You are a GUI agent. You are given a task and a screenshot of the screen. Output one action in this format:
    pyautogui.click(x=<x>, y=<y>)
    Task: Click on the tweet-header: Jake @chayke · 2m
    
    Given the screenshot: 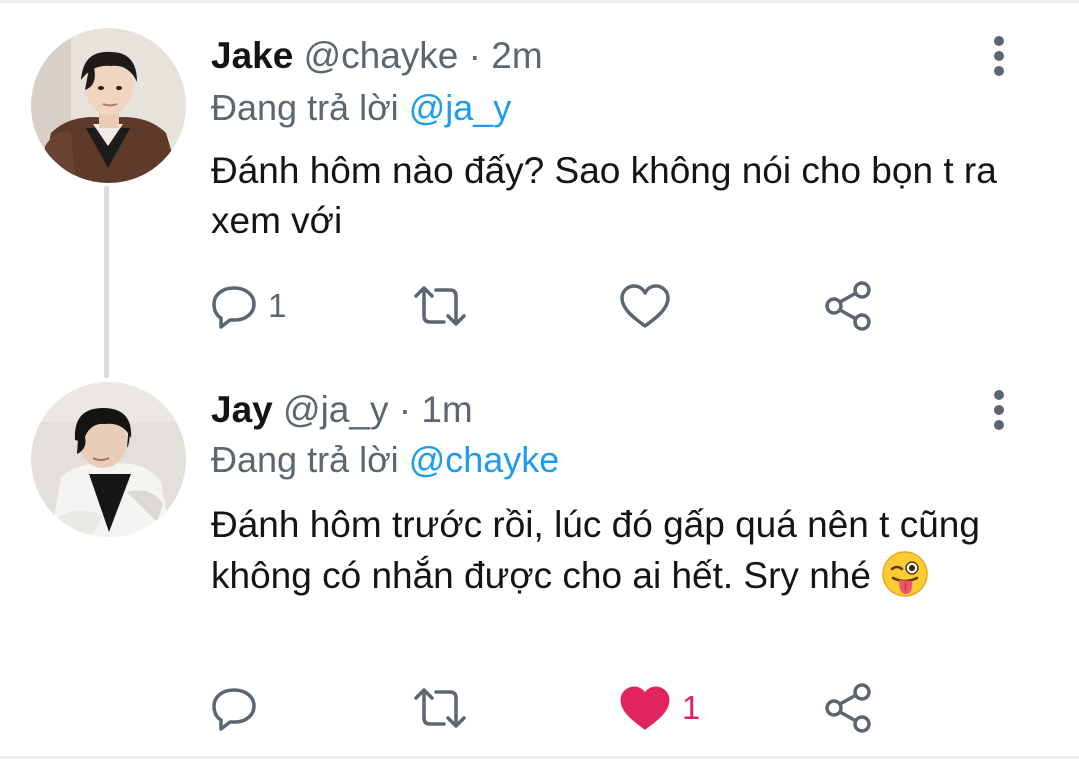 What is the action you would take?
    pyautogui.click(x=377, y=56)
    